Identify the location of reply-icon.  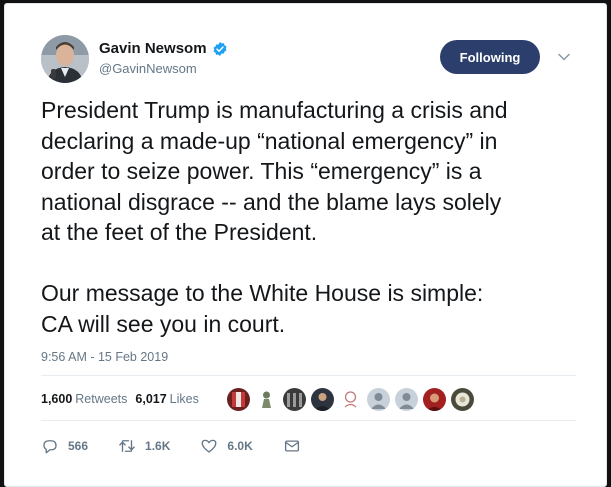
(50, 447).